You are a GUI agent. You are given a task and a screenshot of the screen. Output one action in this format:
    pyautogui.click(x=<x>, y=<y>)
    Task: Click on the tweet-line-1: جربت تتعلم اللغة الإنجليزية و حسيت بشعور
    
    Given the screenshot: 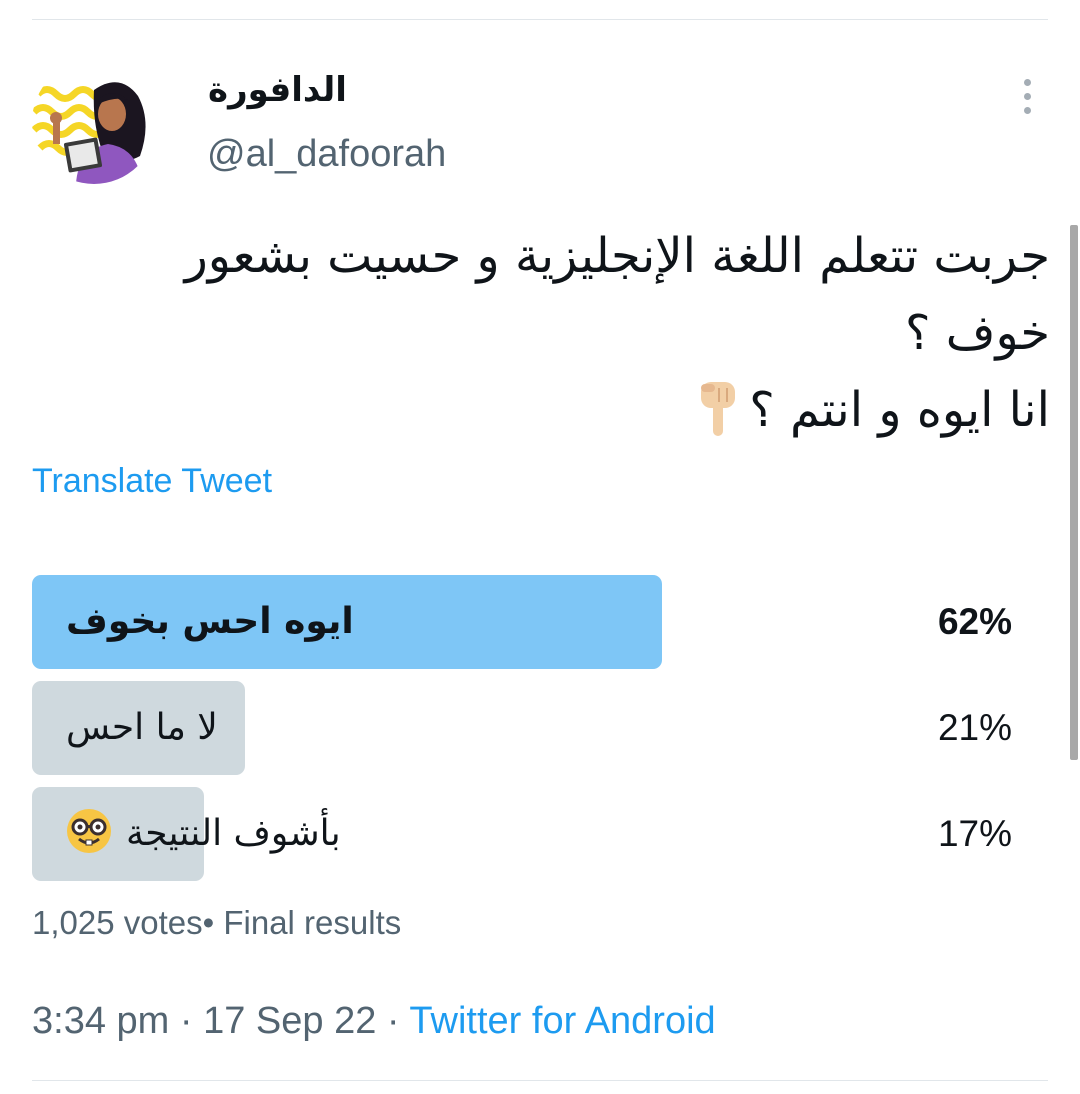 What is the action you would take?
    pyautogui.click(x=617, y=256)
    